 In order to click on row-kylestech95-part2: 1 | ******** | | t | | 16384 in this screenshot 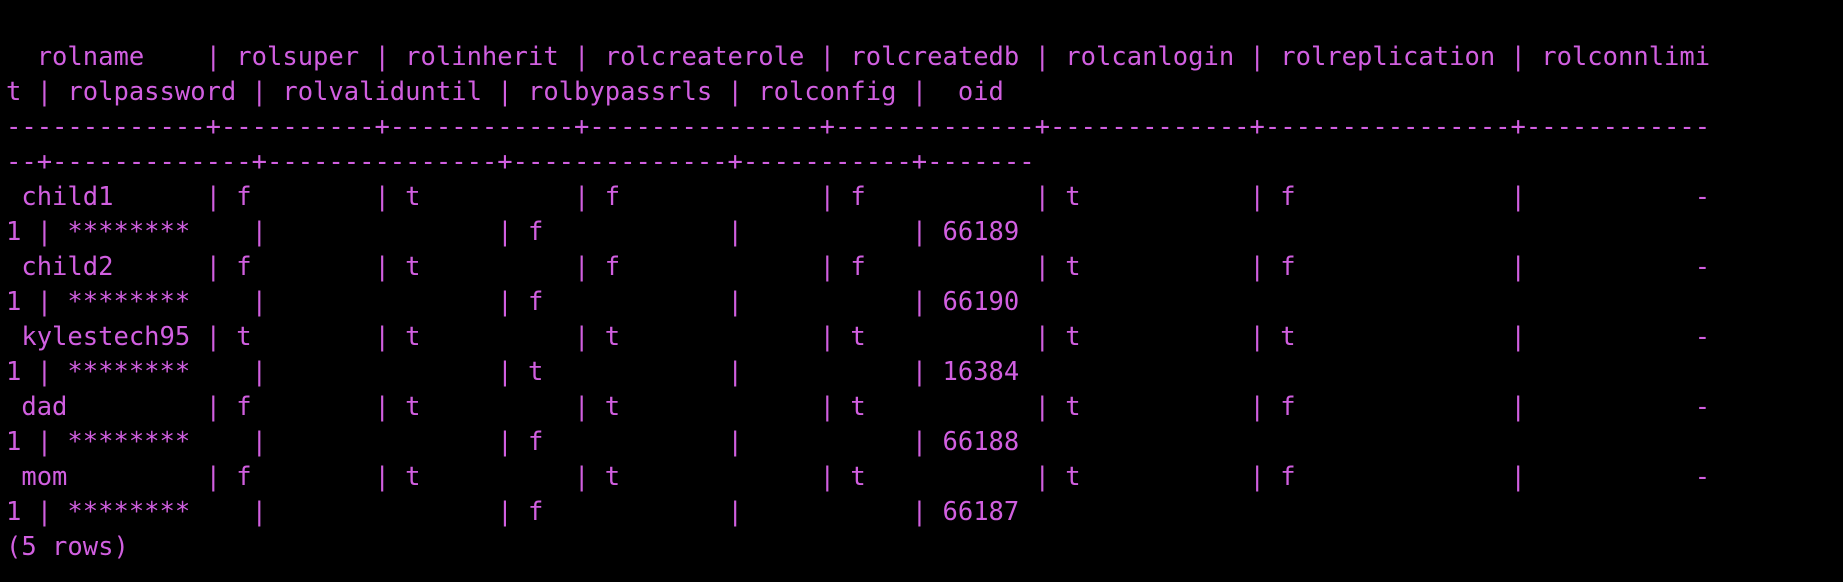, I will do `click(513, 372)`.